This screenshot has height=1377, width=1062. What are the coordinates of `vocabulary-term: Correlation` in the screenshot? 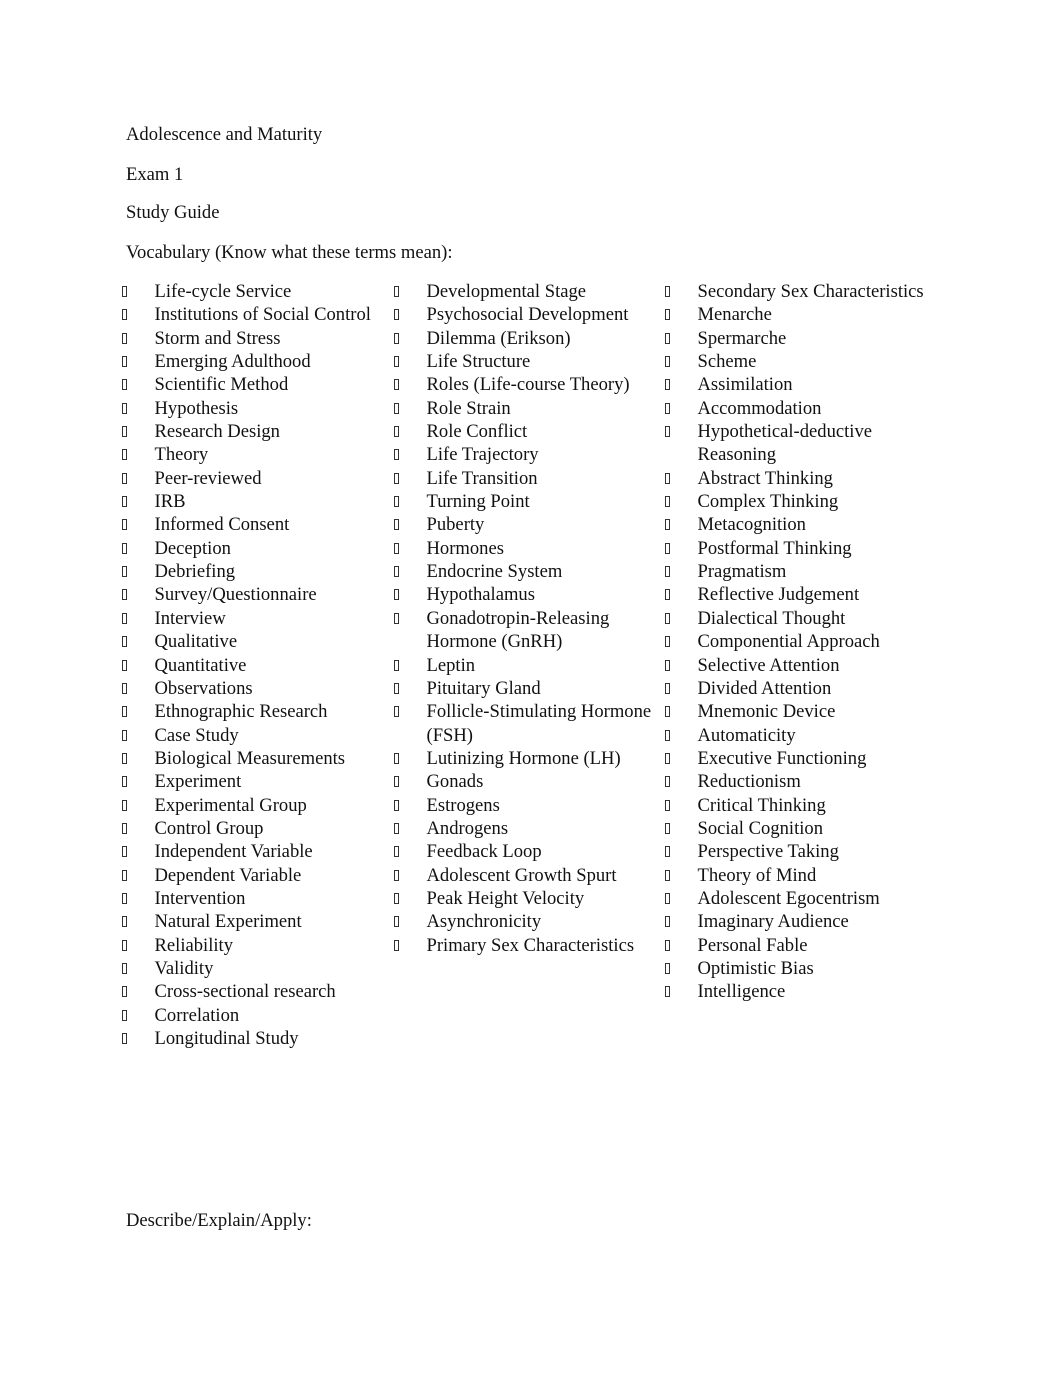 It's located at (257, 1015).